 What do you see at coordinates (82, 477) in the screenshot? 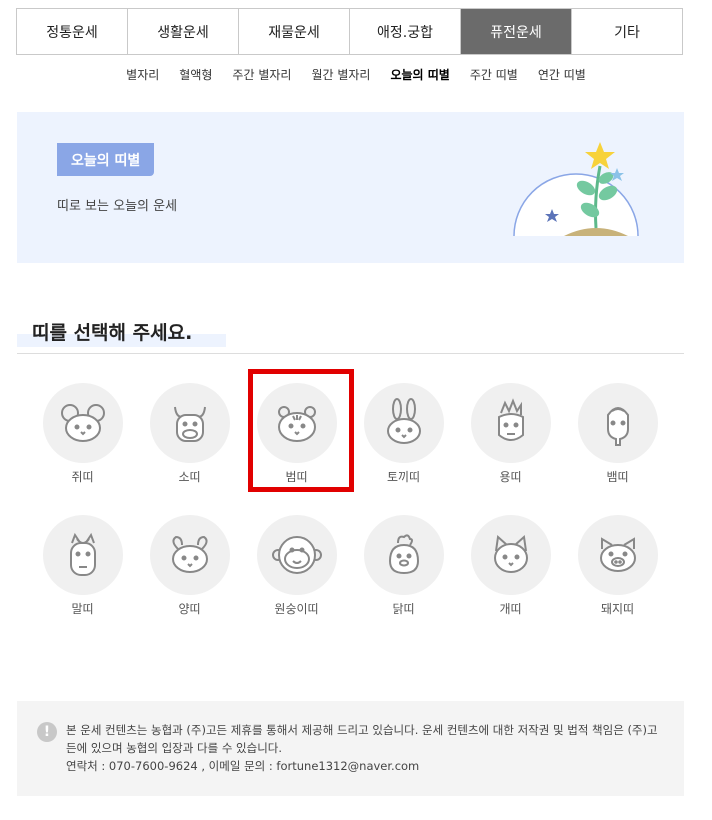
I see `zodiac-label: 쥐띠` at bounding box center [82, 477].